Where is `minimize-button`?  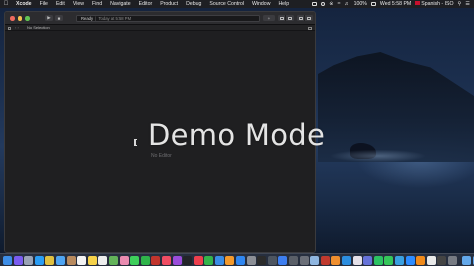 minimize-button is located at coordinates (19, 18).